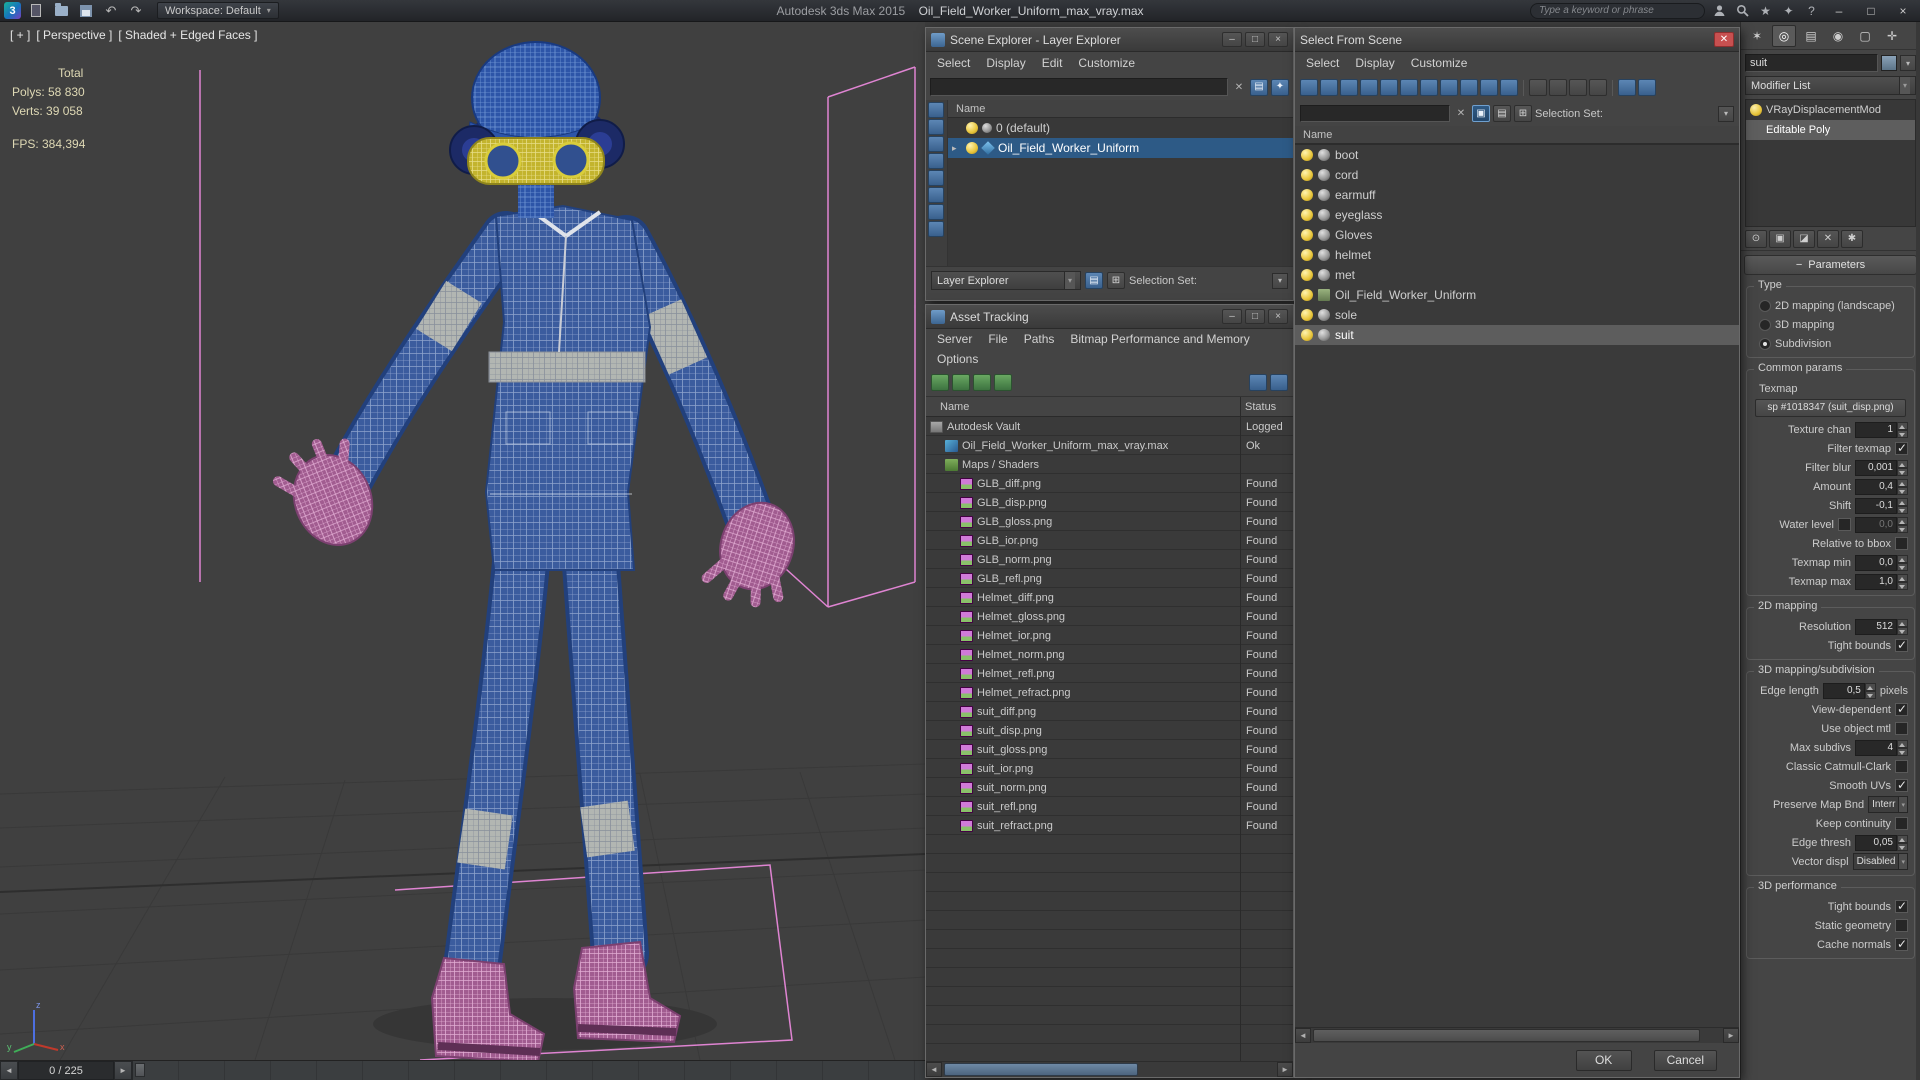  Describe the element at coordinates (1901, 944) in the screenshot. I see `cache-normals-checkbox` at that location.